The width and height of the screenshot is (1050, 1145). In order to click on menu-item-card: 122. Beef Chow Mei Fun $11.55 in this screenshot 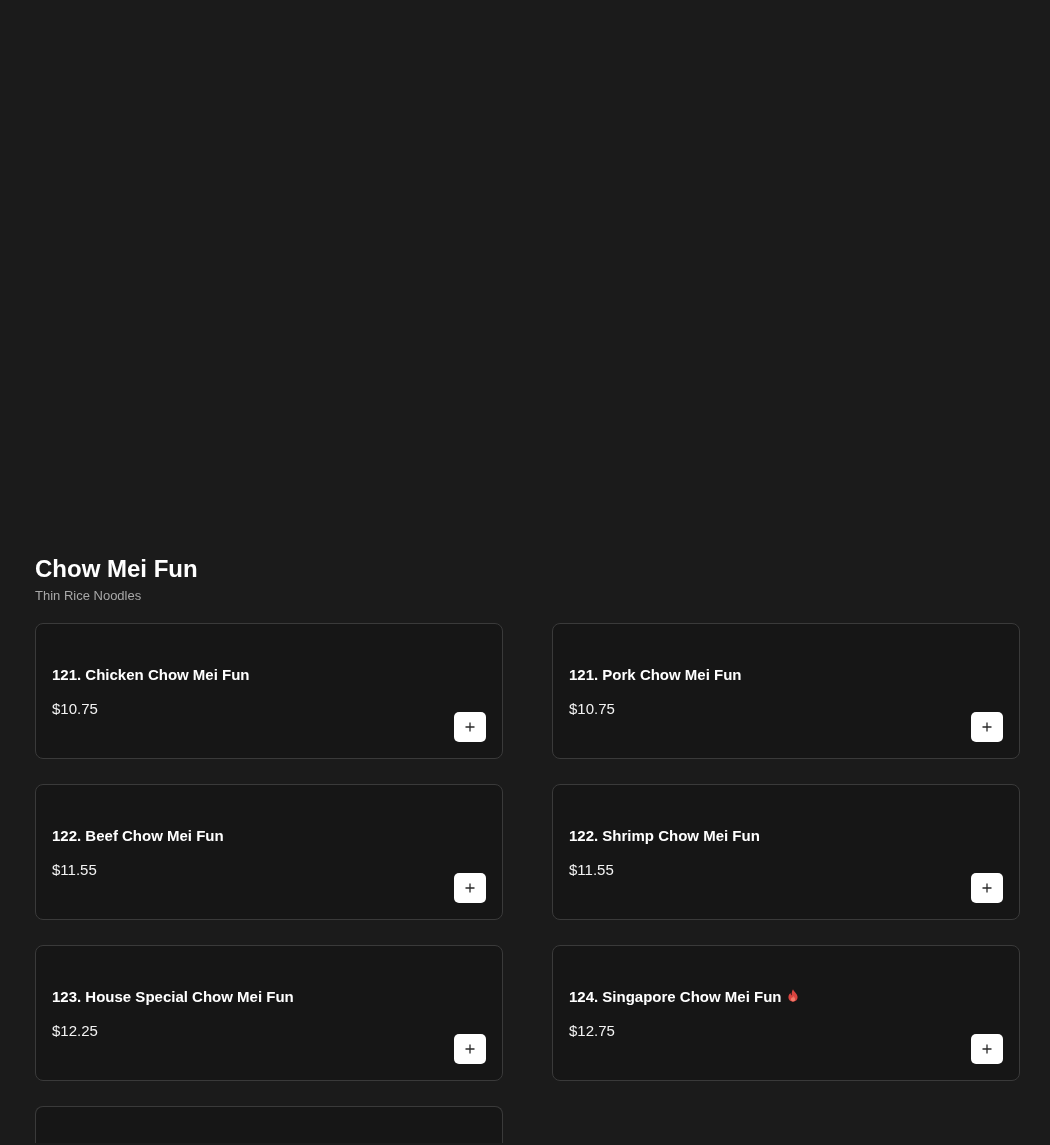, I will do `click(269, 852)`.